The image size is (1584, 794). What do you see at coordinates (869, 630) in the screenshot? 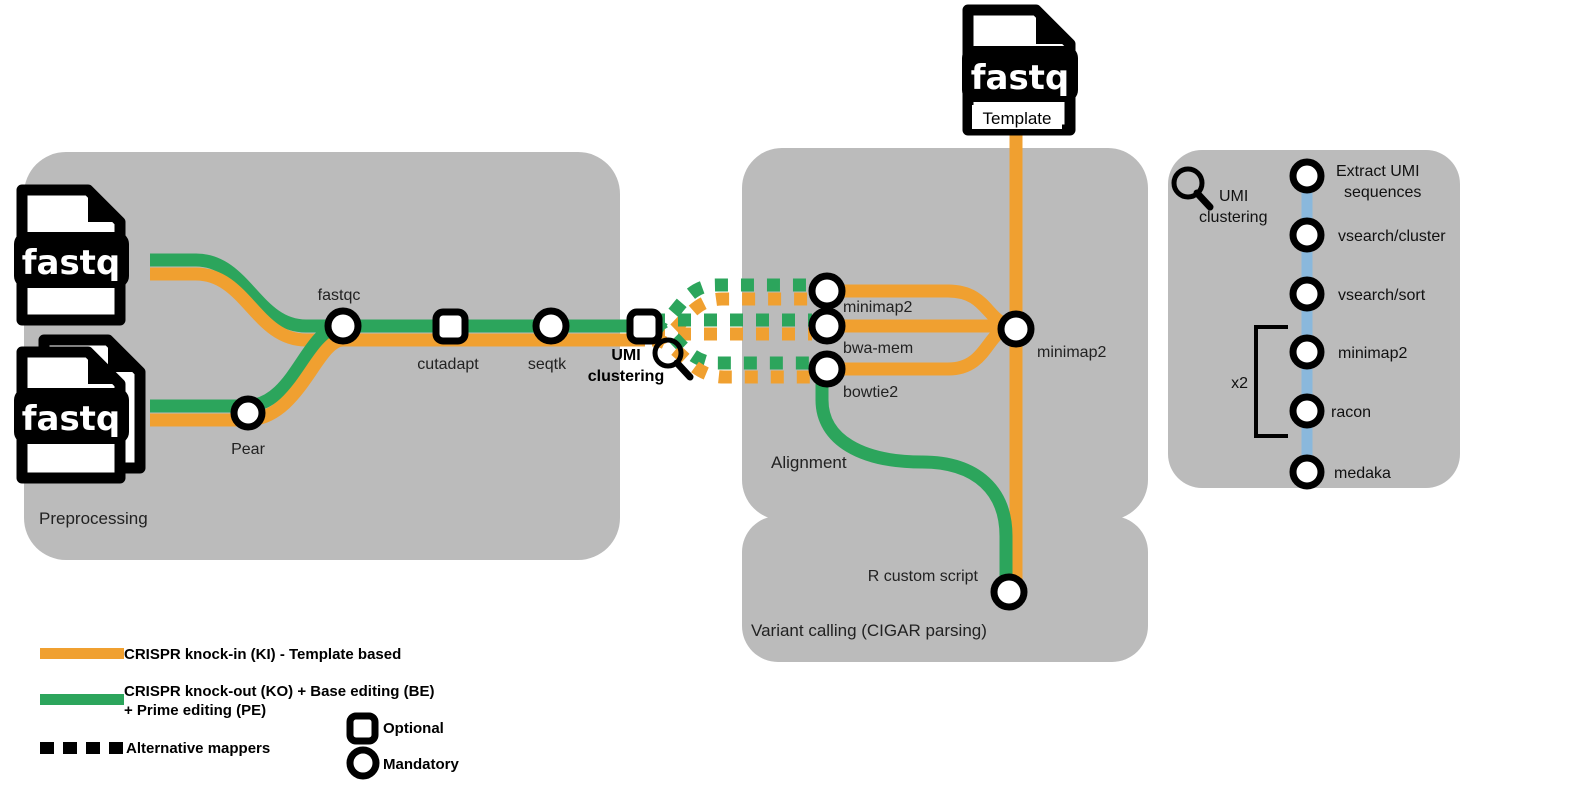
I see `panel-variant-calling-label: Variant calling (CIGAR parsing)` at bounding box center [869, 630].